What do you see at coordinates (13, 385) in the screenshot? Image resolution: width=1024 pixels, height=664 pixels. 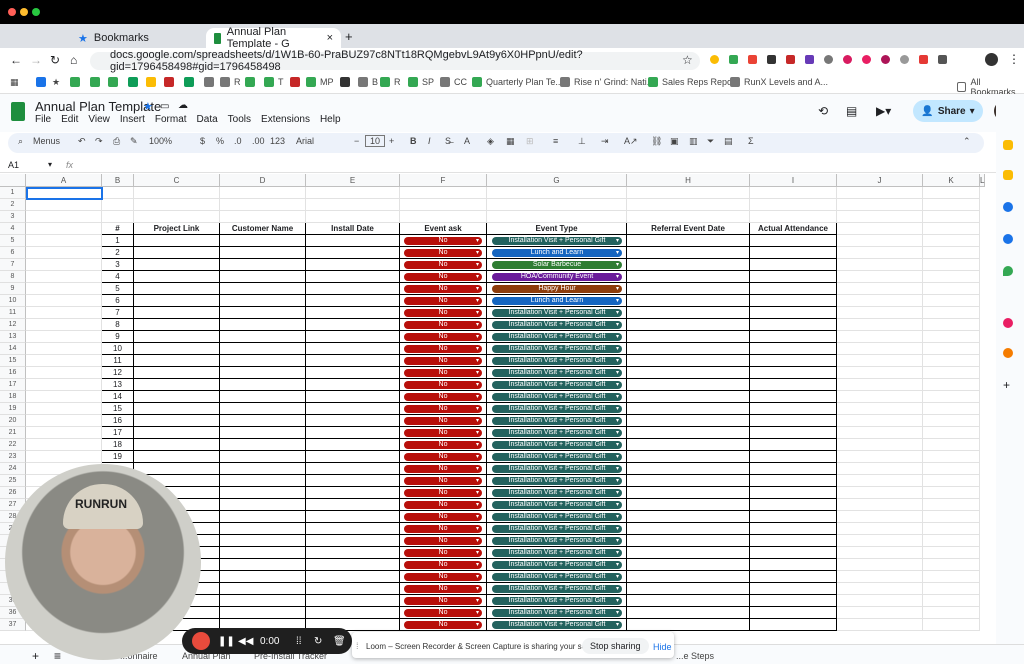 I see `row-header: 17` at bounding box center [13, 385].